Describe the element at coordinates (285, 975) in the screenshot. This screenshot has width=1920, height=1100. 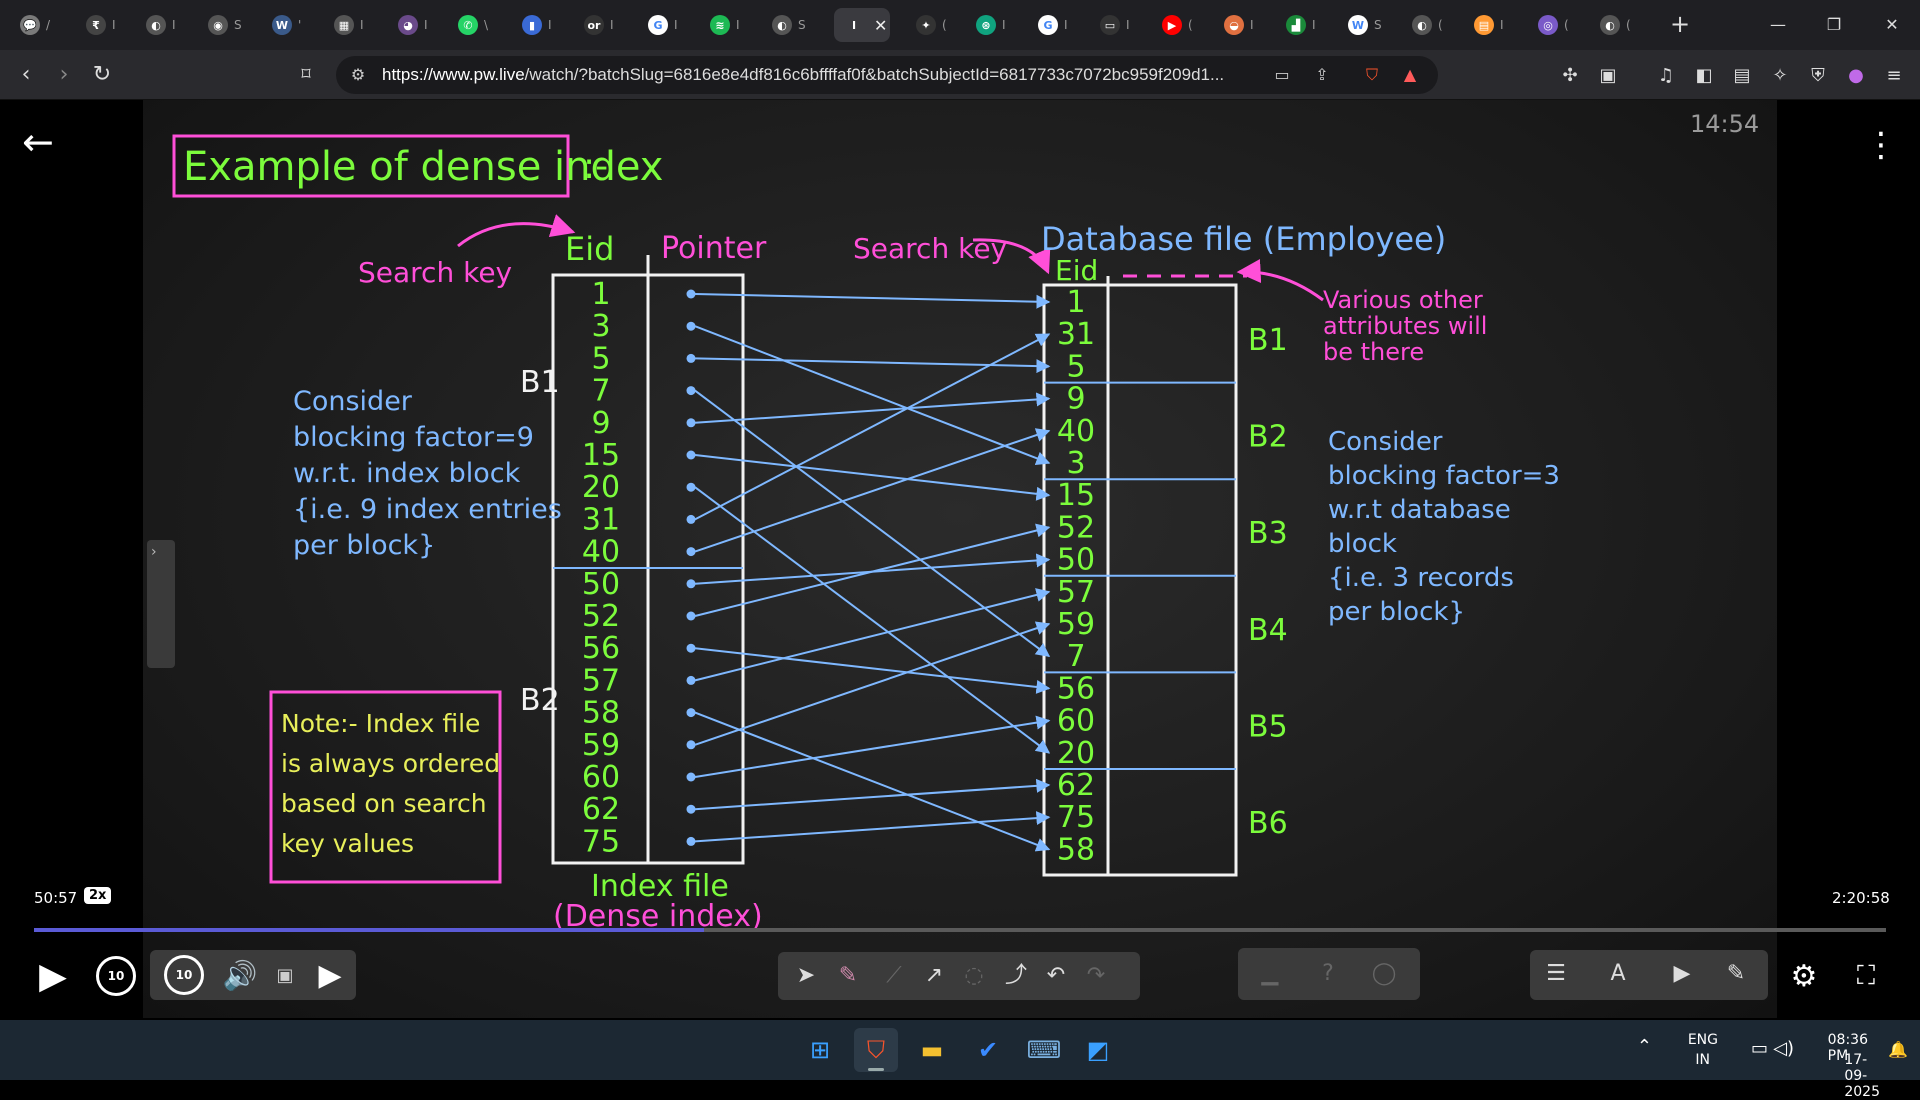
I see `captions-icon: ▣` at that location.